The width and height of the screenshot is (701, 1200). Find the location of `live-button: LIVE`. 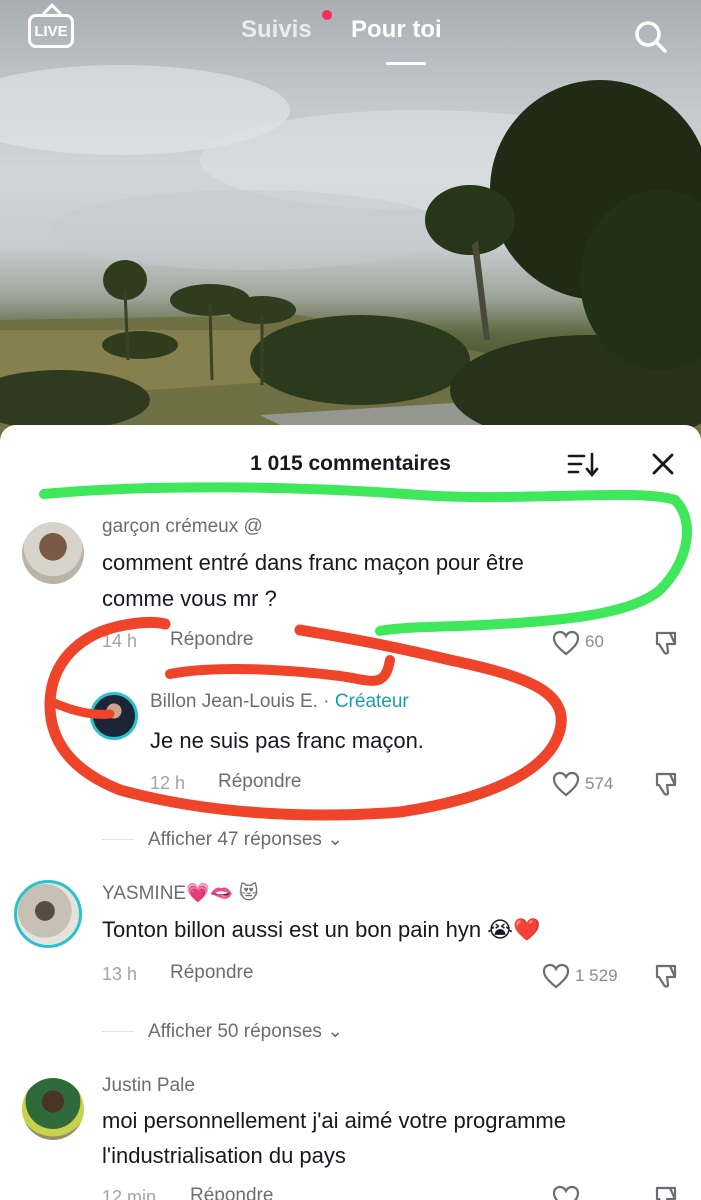

live-button: LIVE is located at coordinates (51, 31).